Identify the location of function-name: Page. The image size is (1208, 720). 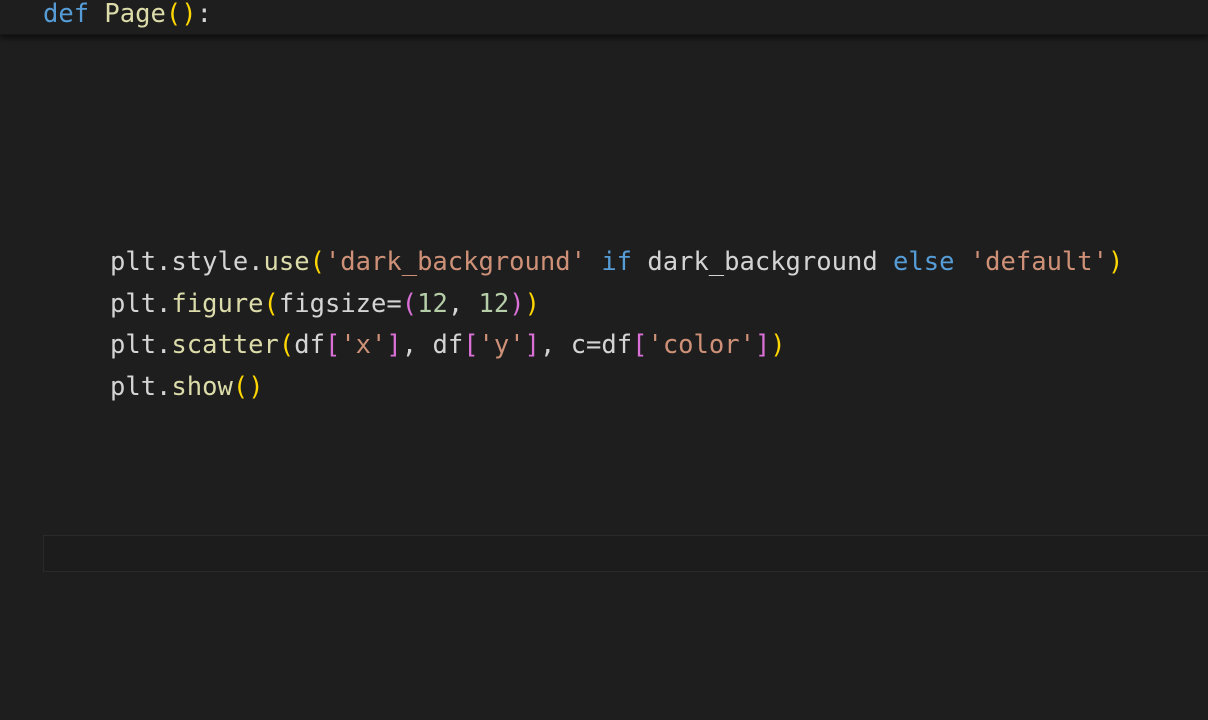
(135, 14).